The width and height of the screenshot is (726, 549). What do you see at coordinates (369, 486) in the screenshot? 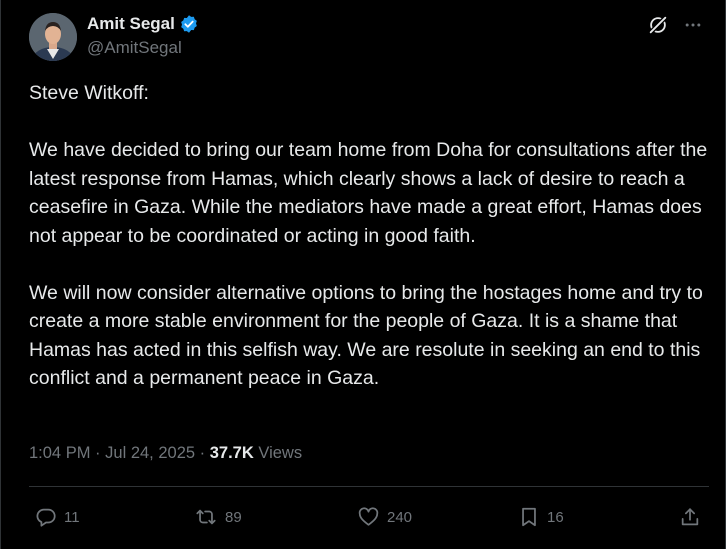
I see `divider` at bounding box center [369, 486].